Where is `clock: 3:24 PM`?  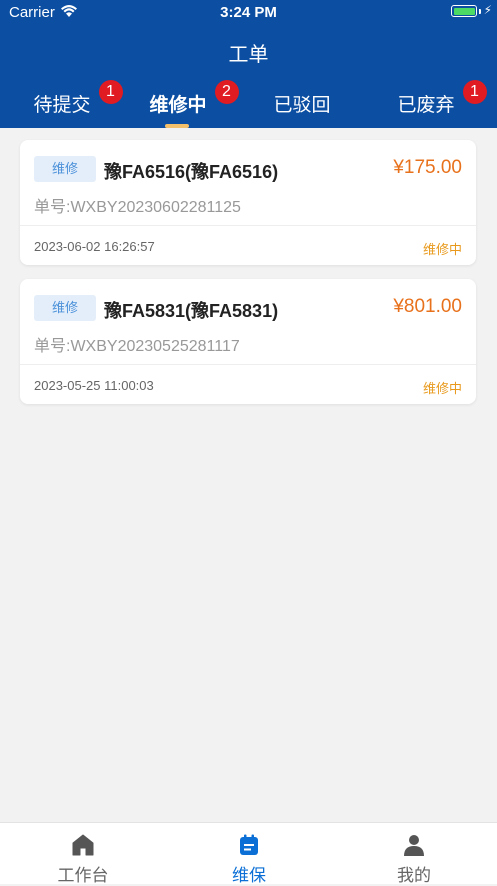
clock: 3:24 PM is located at coordinates (248, 12).